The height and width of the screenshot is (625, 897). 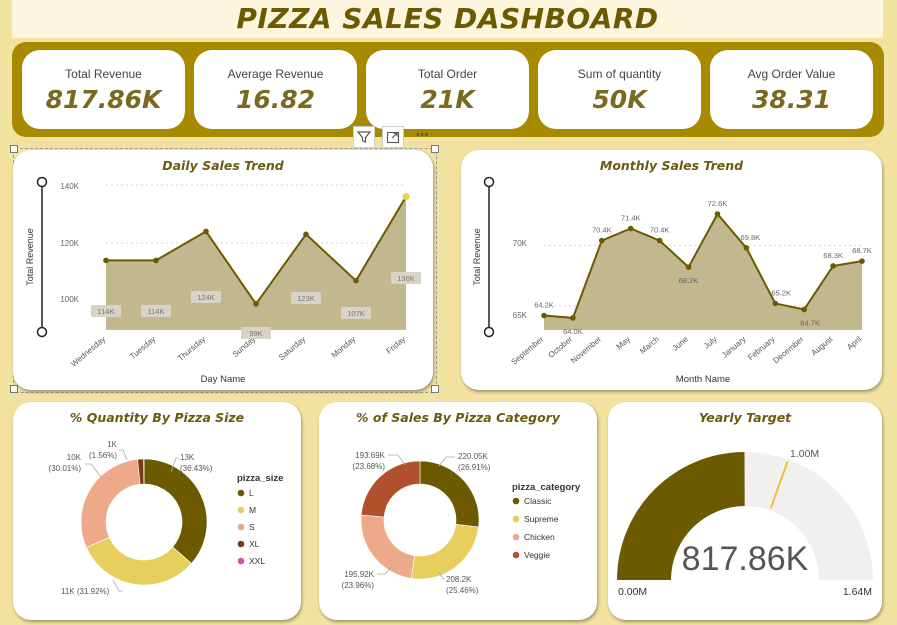 What do you see at coordinates (142, 348) in the screenshot?
I see `x-tick-label: Tuesday` at bounding box center [142, 348].